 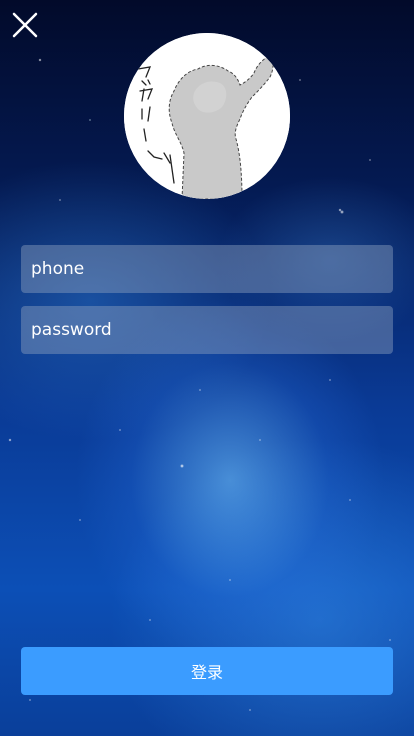 I want to click on close-button, so click(x=25, y=25).